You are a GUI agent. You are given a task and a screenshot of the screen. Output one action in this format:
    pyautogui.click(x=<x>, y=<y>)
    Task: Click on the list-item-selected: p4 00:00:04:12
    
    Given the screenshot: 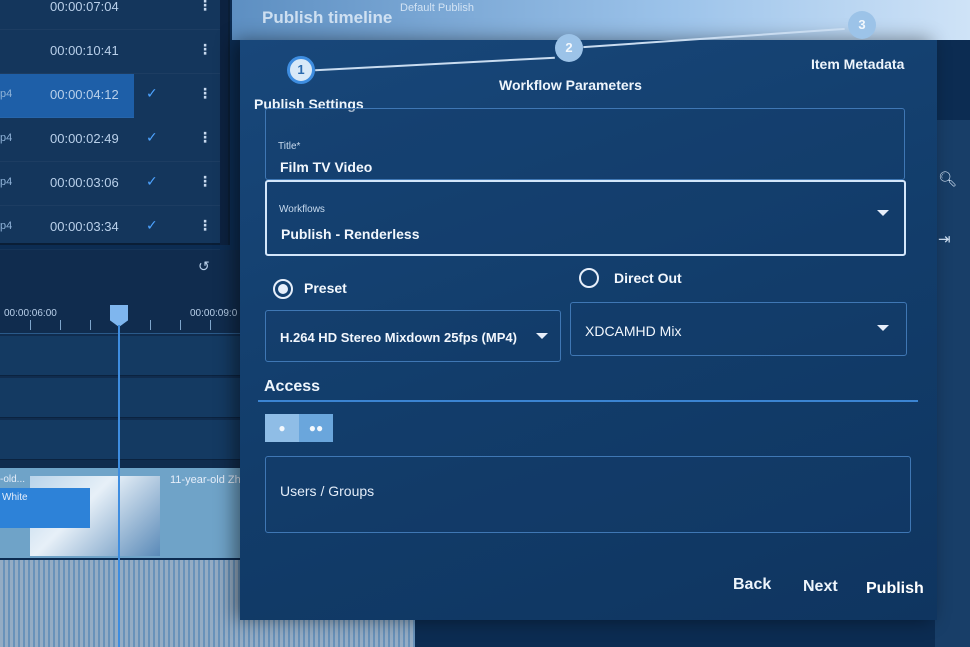 What is the action you would take?
    pyautogui.click(x=67, y=96)
    